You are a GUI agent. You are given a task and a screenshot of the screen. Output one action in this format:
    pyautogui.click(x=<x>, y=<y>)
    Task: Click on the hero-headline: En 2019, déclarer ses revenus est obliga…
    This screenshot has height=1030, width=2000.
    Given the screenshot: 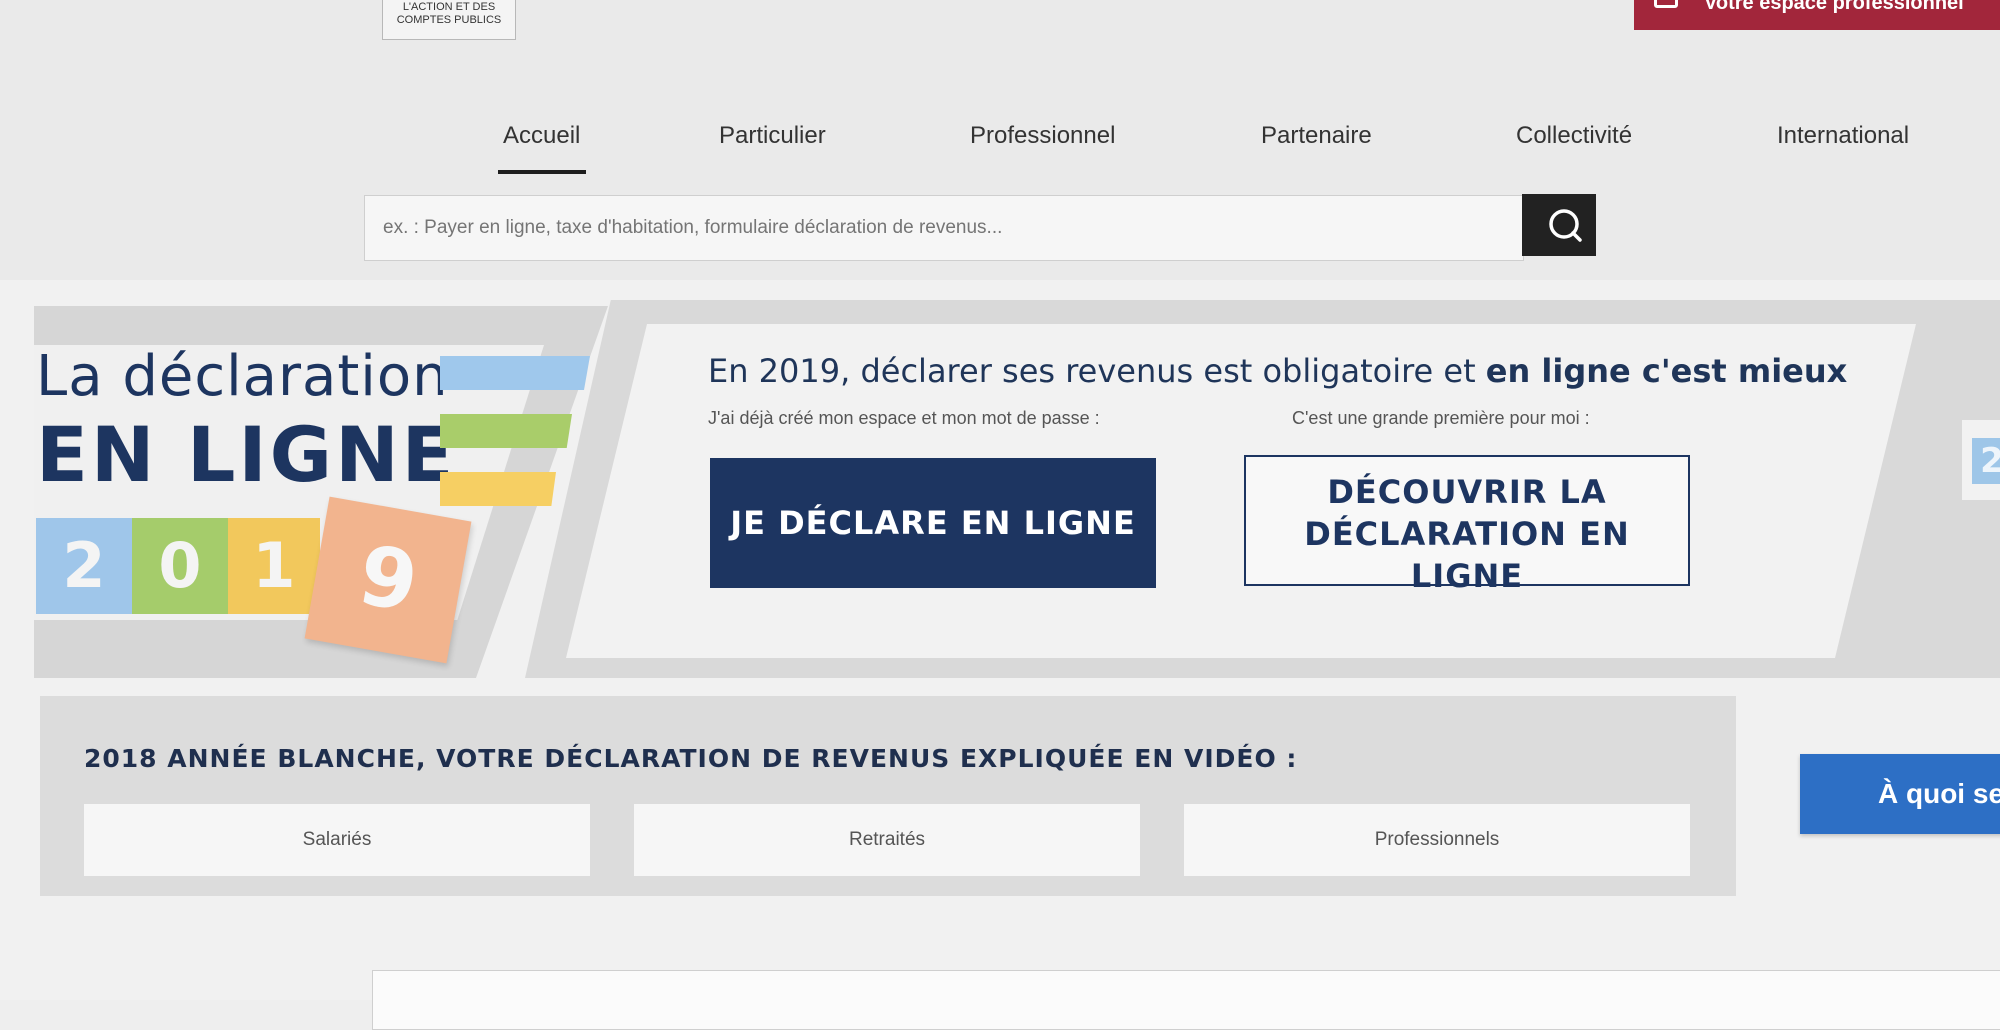 What is the action you would take?
    pyautogui.click(x=1277, y=371)
    